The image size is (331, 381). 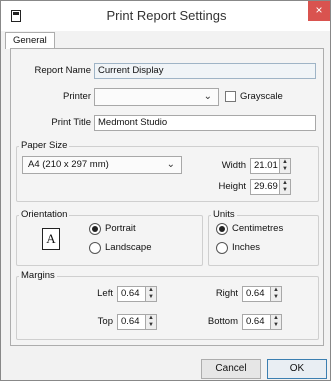 What do you see at coordinates (44, 215) in the screenshot?
I see `orientation-group-label: Orientation` at bounding box center [44, 215].